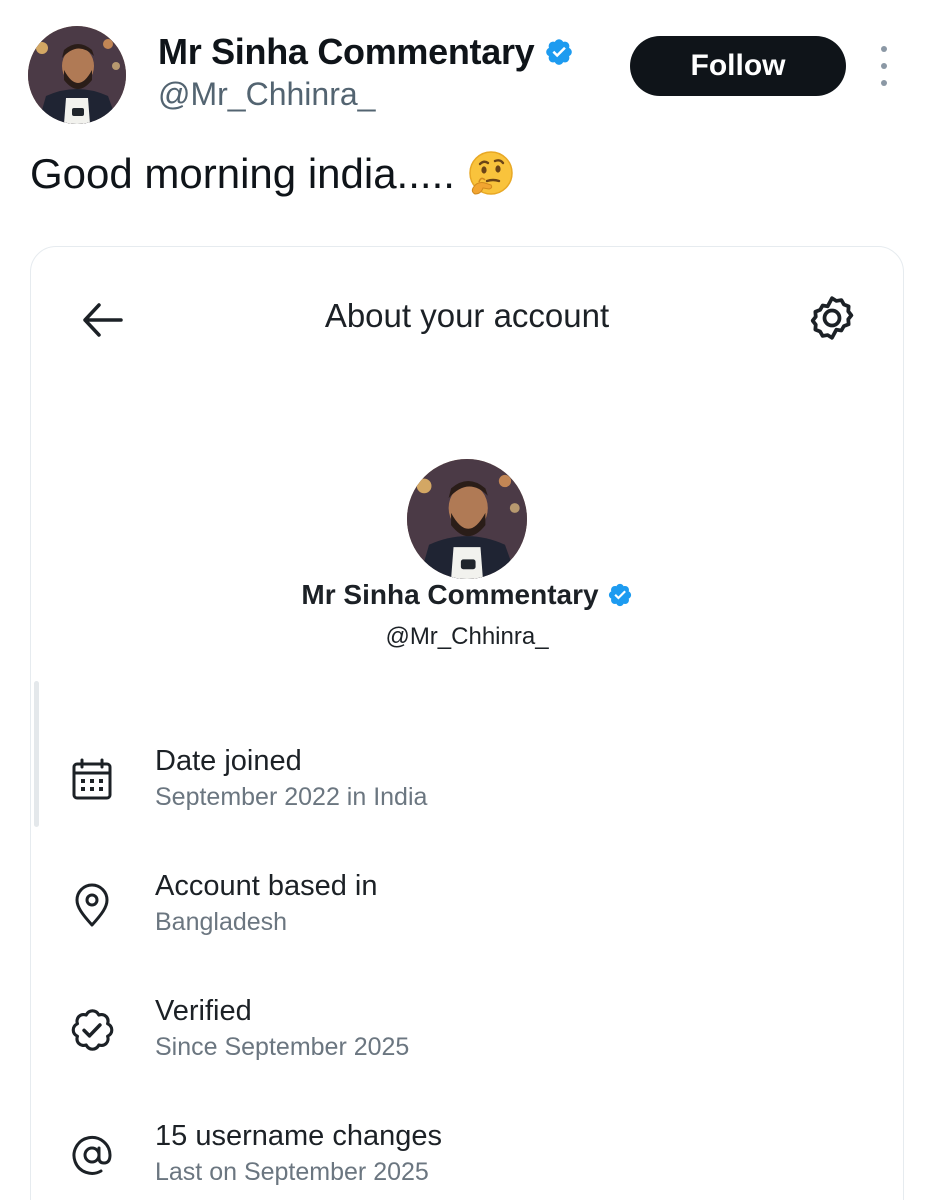 This screenshot has width=933, height=1200. What do you see at coordinates (92, 1155) in the screenshot?
I see `at-sign-icon` at bounding box center [92, 1155].